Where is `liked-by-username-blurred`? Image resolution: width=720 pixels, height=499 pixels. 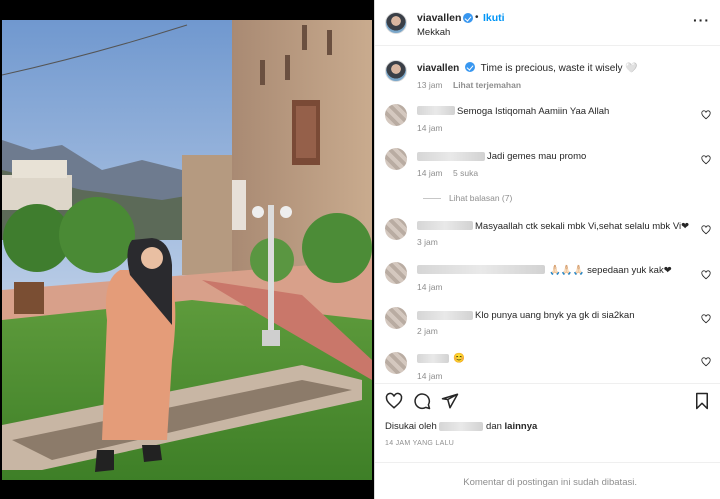 liked-by-username-blurred is located at coordinates (461, 426).